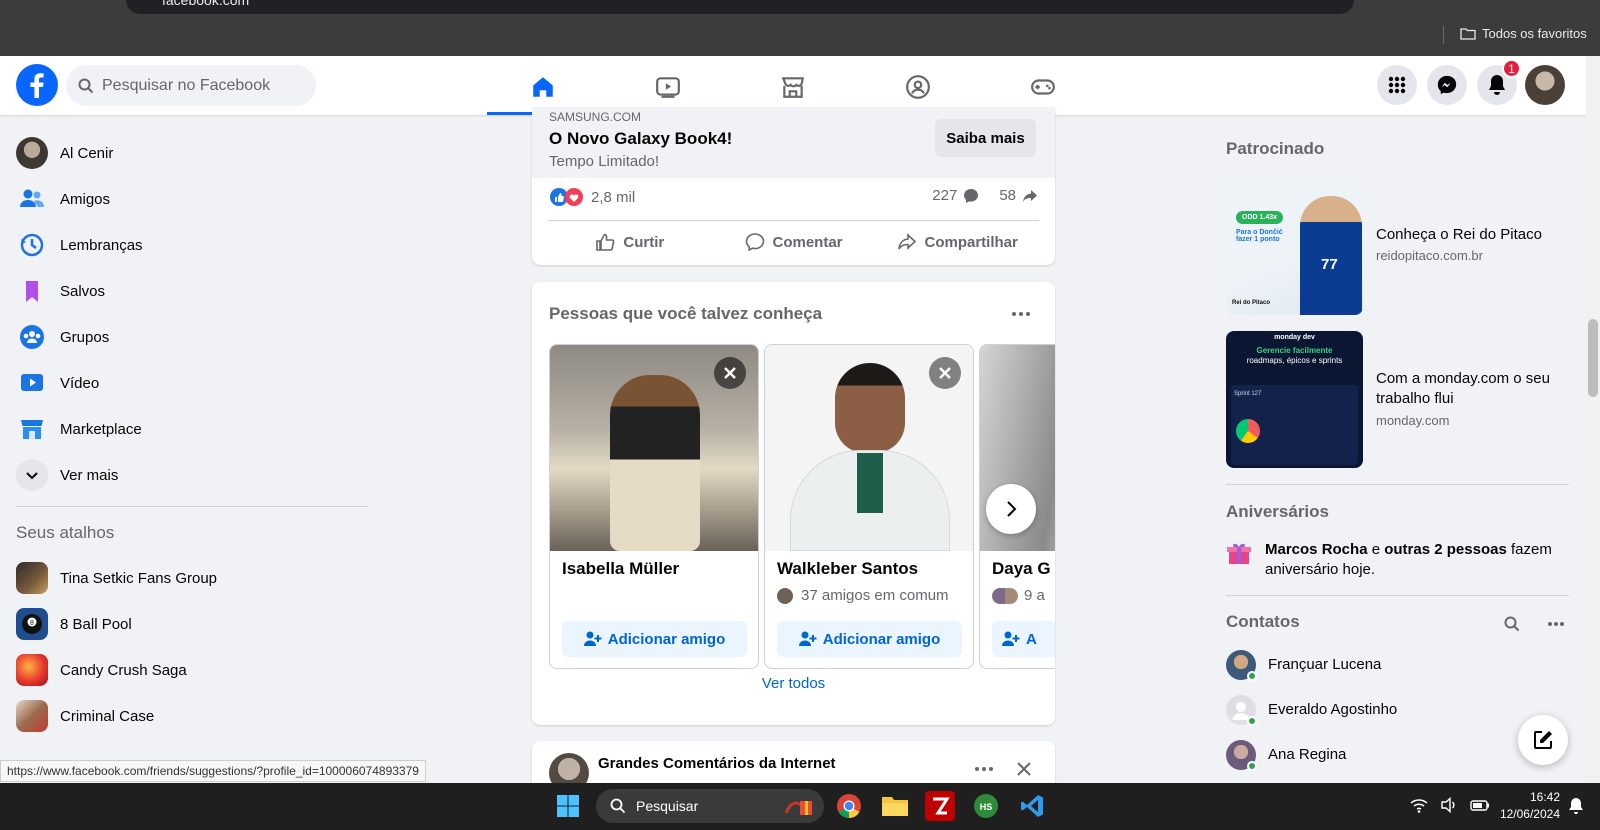 The width and height of the screenshot is (1600, 830). I want to click on contacts-search-button, so click(1512, 624).